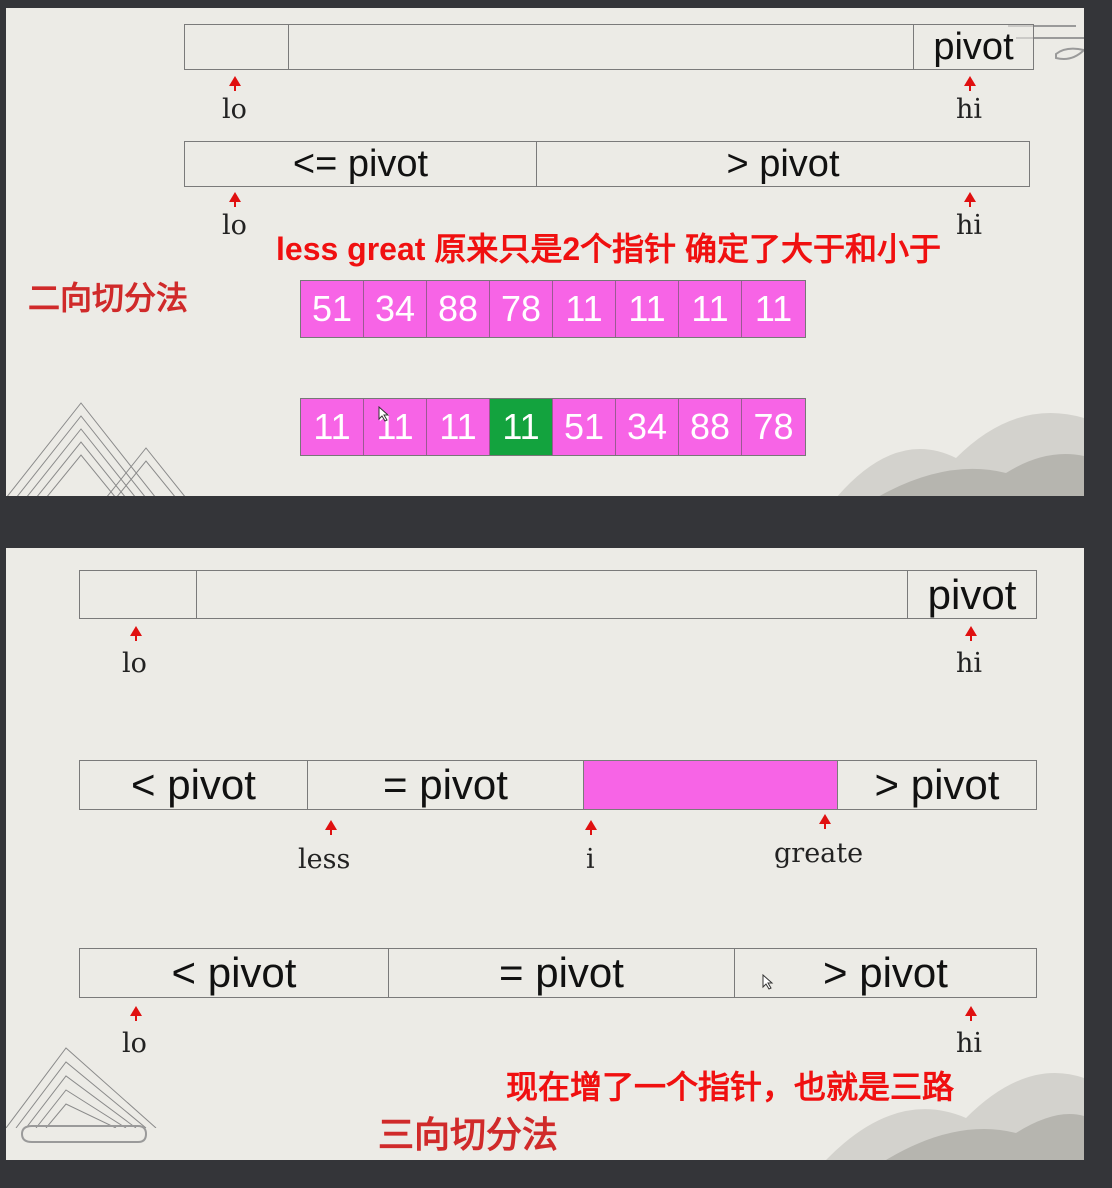 The height and width of the screenshot is (1188, 1112). I want to click on pointer-label-less: less, so click(324, 859).